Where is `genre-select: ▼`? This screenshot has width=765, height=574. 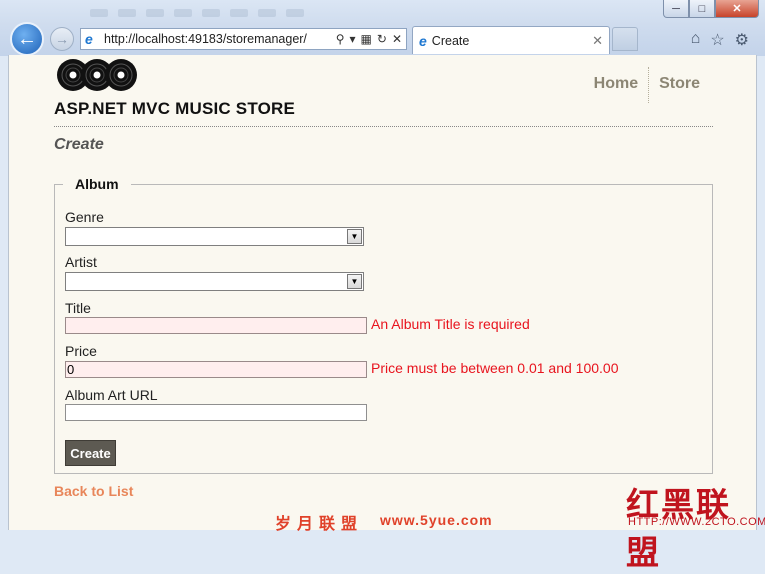 genre-select: ▼ is located at coordinates (214, 236).